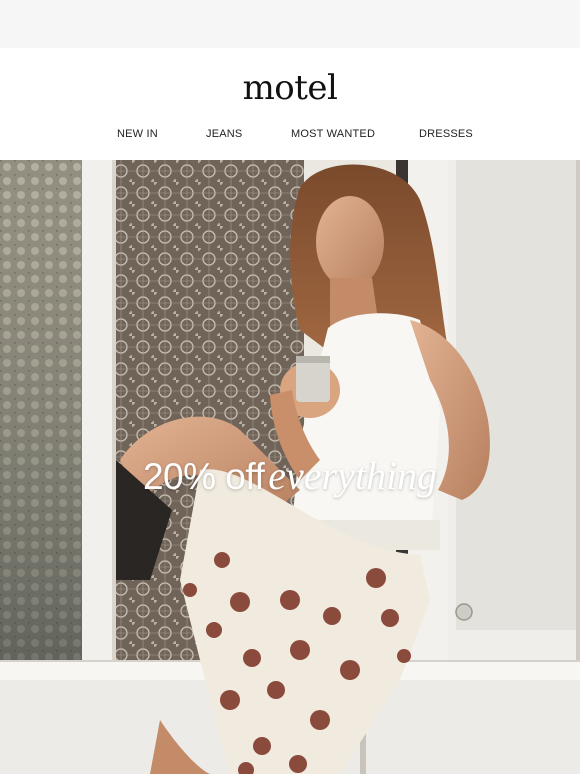 The height and width of the screenshot is (774, 580). What do you see at coordinates (333, 134) in the screenshot?
I see `nav-item-most-wanted: MOST WANTED` at bounding box center [333, 134].